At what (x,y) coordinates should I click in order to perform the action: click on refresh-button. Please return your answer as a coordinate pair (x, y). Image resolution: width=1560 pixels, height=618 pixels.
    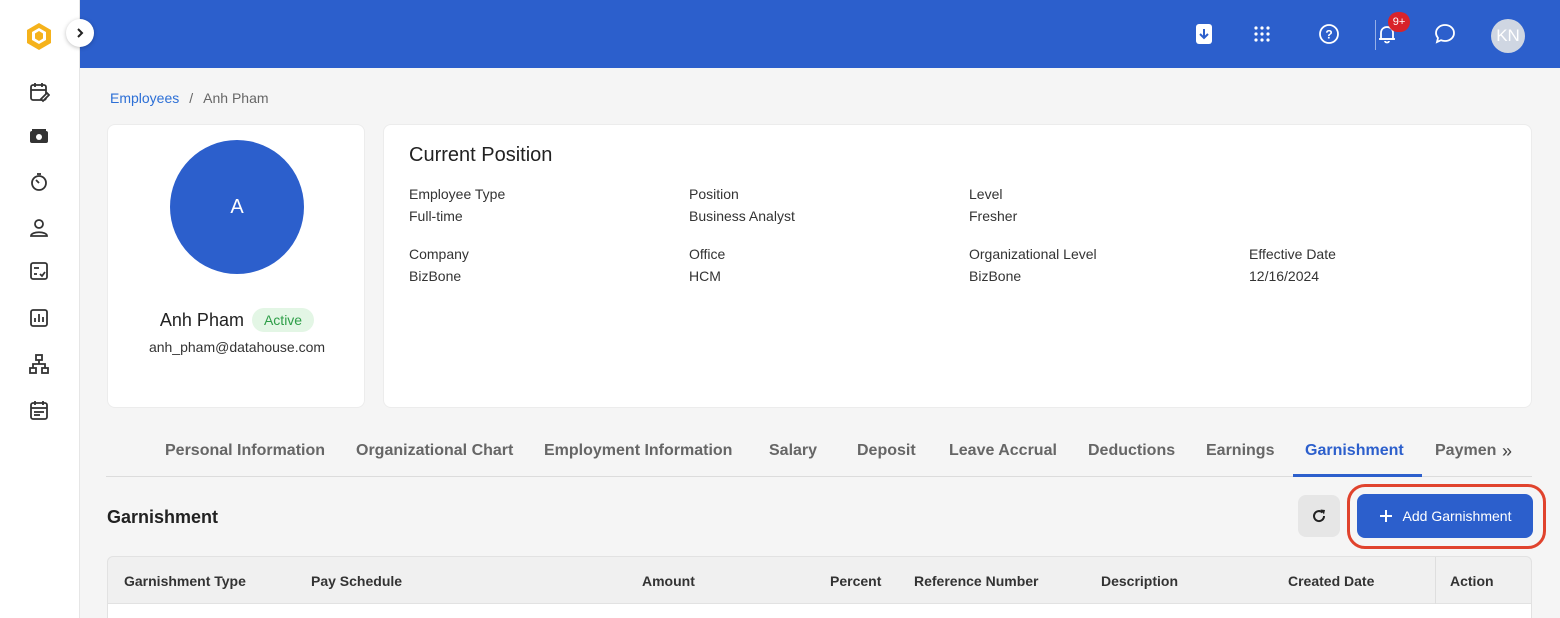
    Looking at the image, I should click on (1319, 516).